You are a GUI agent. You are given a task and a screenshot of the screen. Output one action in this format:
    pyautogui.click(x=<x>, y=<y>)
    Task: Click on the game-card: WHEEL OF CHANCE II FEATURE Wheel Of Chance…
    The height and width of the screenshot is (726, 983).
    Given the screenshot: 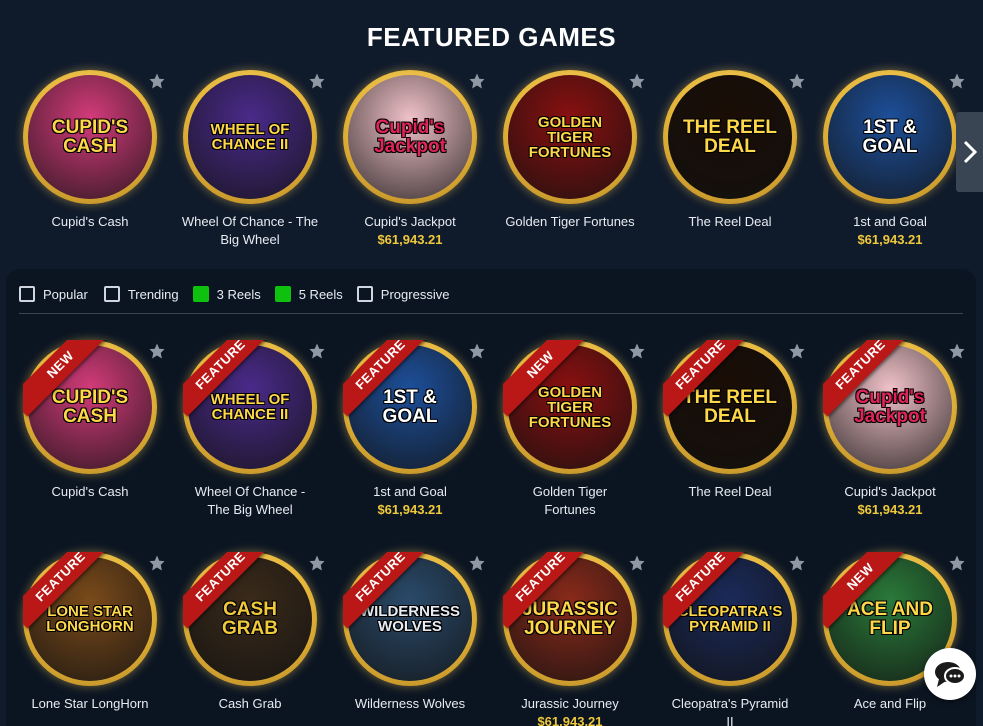 What is the action you would take?
    pyautogui.click(x=250, y=429)
    